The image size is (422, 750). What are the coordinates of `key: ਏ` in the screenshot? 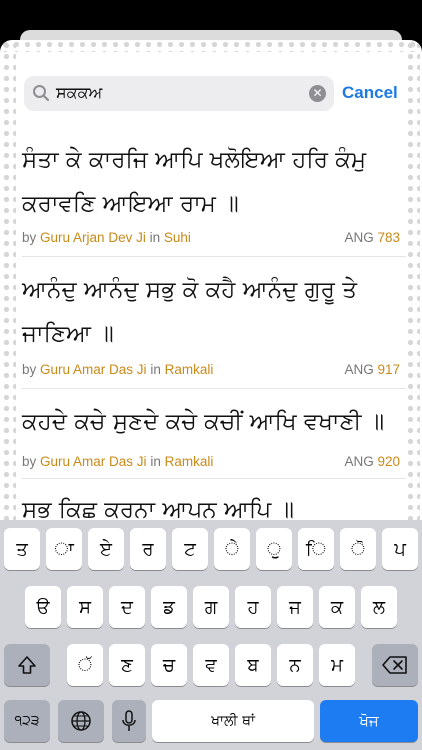 It's located at (106, 549).